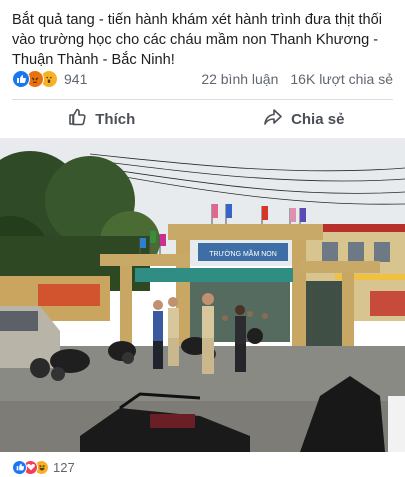 The image size is (405, 477). What do you see at coordinates (387, 303) in the screenshot?
I see `banner-right` at bounding box center [387, 303].